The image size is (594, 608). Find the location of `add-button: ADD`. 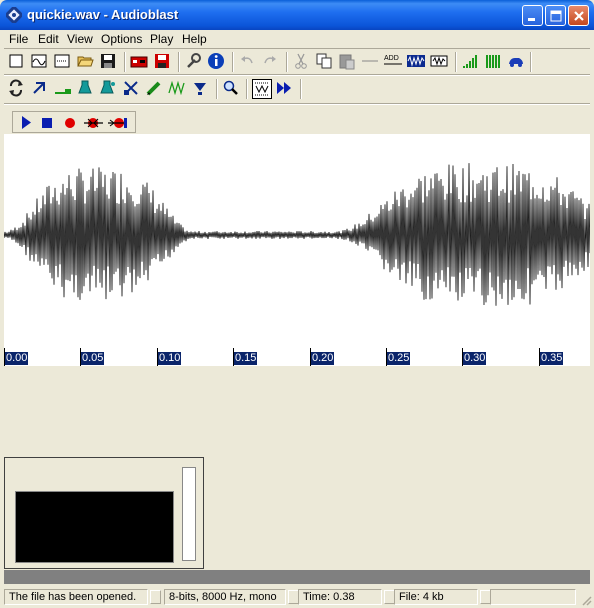

add-button: ADD is located at coordinates (393, 62).